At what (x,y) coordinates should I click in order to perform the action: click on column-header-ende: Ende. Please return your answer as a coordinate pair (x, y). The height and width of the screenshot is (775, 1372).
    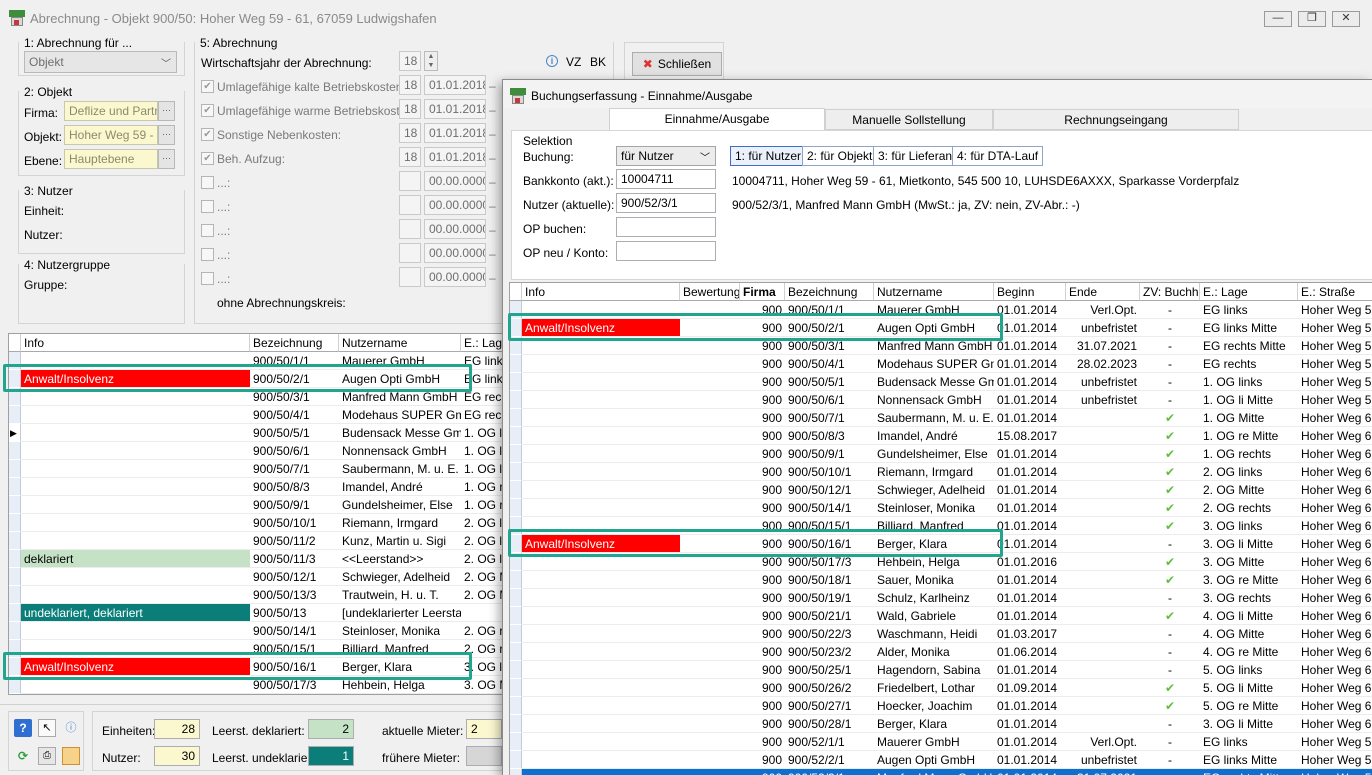
    Looking at the image, I should click on (1103, 292).